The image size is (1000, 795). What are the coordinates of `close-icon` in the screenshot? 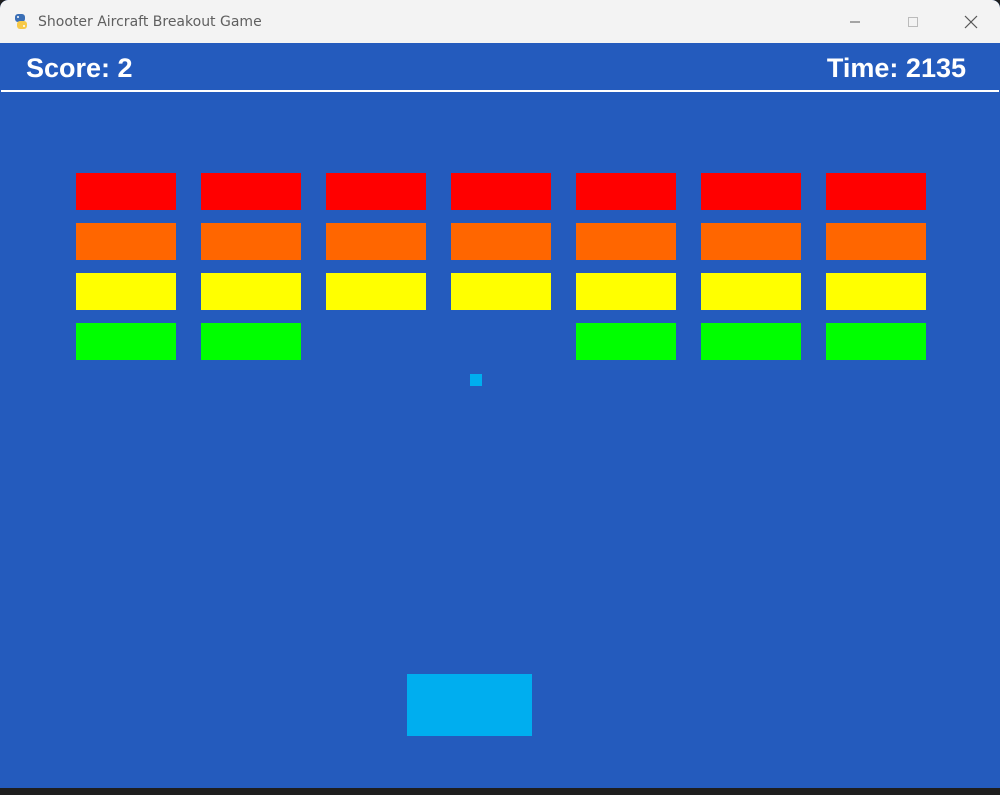 It's located at (971, 21).